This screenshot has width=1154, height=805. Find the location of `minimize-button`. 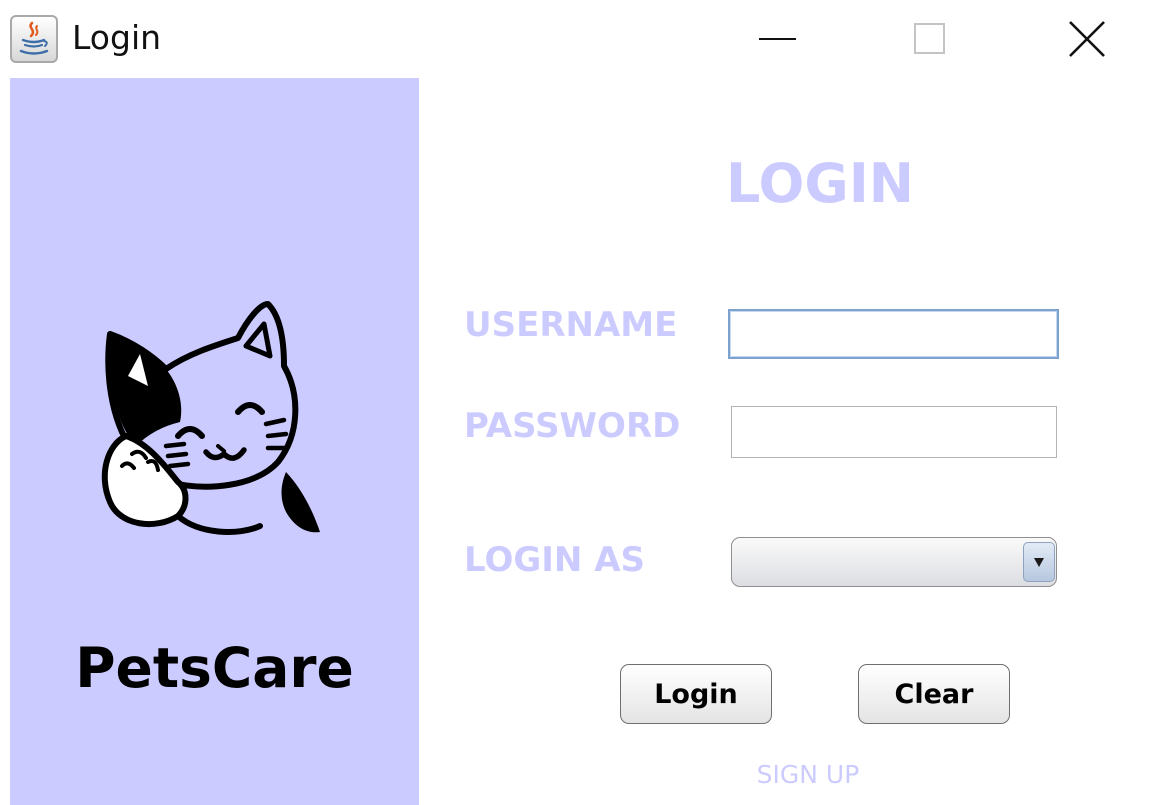

minimize-button is located at coordinates (778, 39).